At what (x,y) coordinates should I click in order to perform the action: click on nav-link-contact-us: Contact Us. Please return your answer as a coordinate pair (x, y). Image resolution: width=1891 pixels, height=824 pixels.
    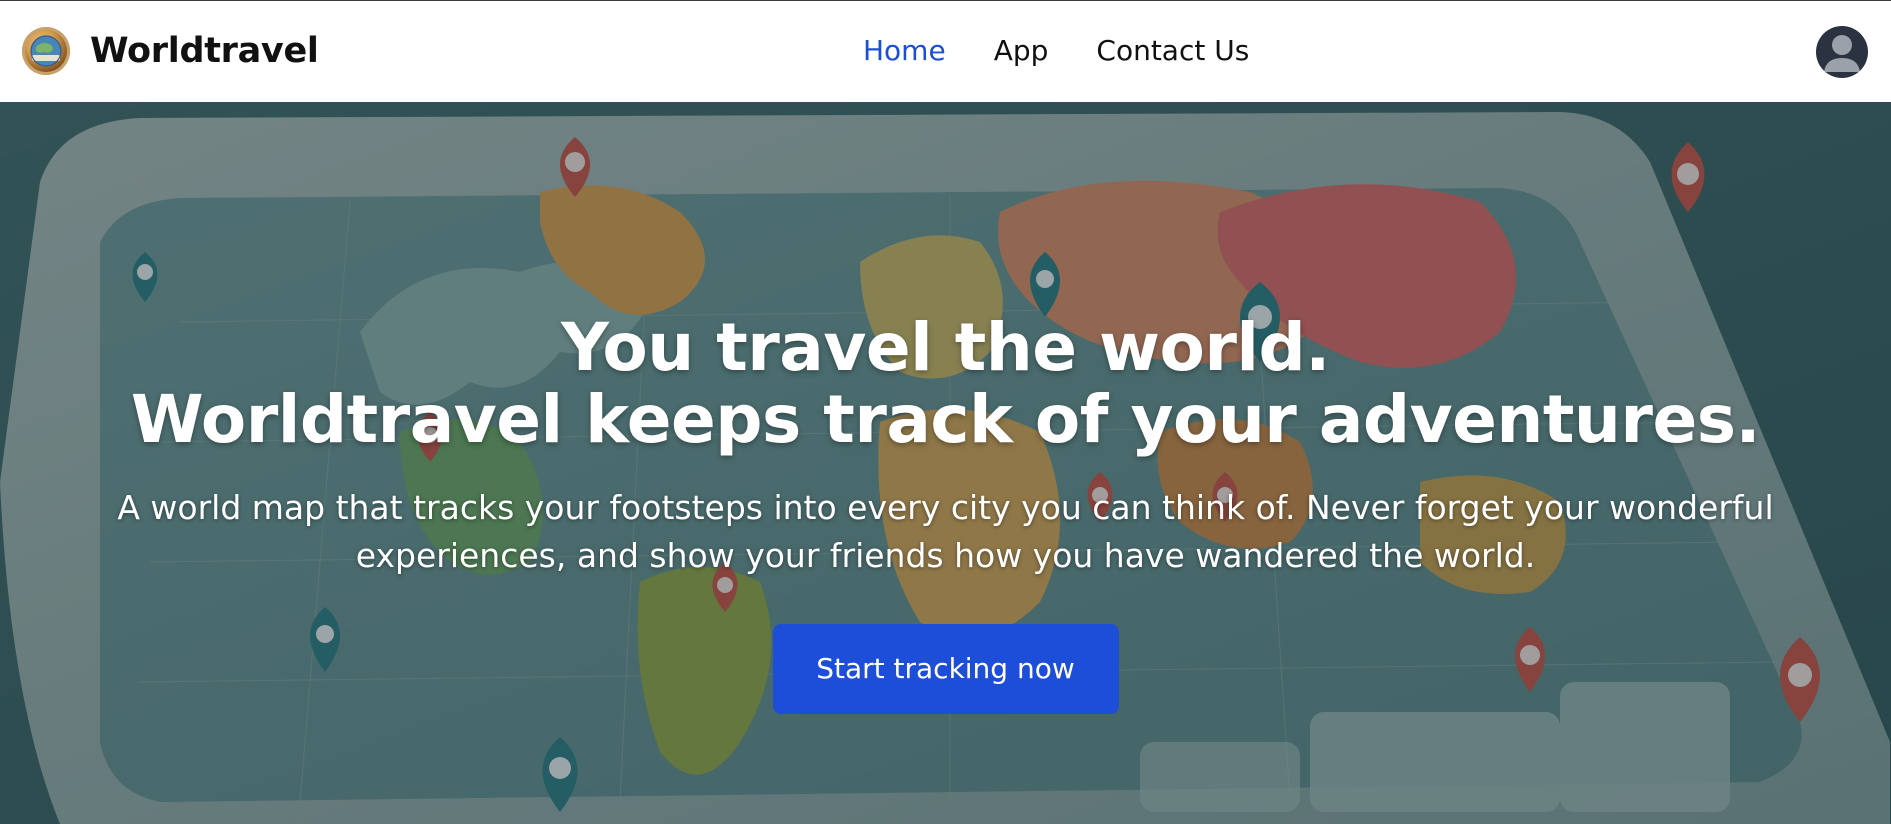
    Looking at the image, I should click on (1172, 50).